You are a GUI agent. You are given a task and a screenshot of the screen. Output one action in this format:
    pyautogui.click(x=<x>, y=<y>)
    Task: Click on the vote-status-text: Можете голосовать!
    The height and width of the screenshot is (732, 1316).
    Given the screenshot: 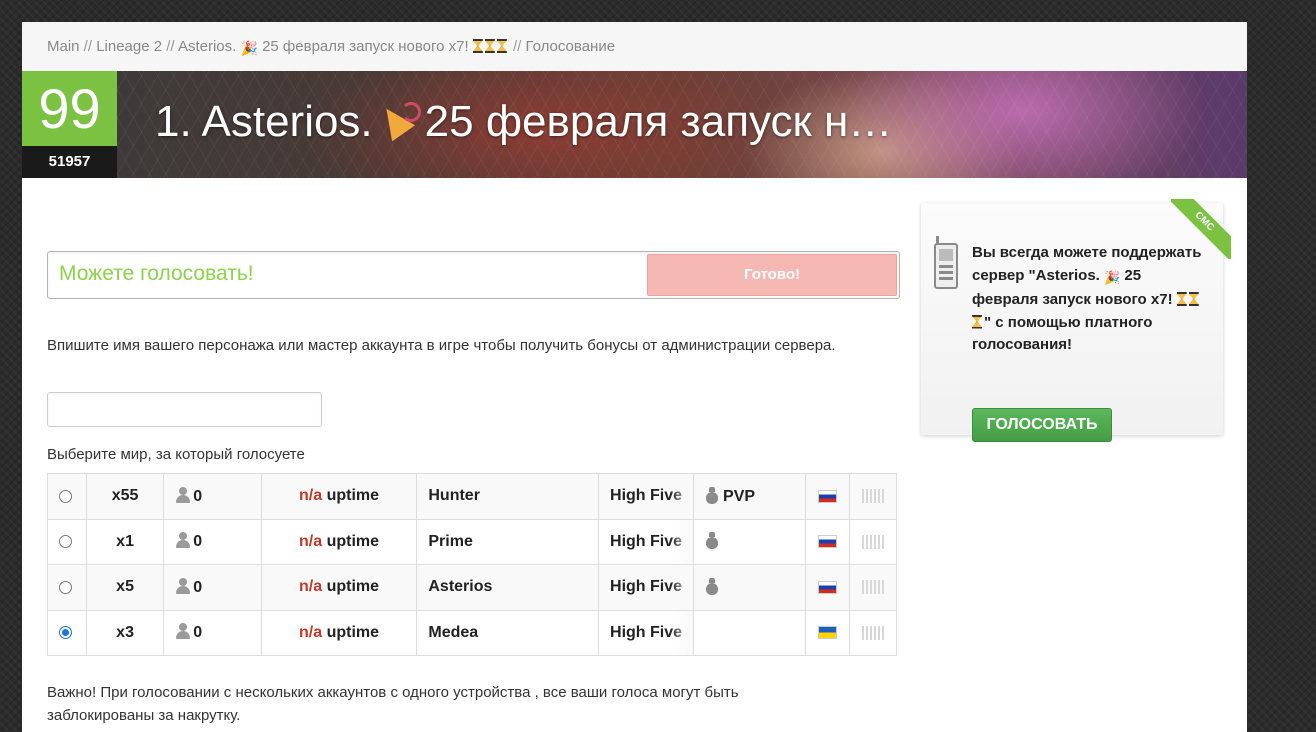 What is the action you would take?
    pyautogui.click(x=156, y=273)
    